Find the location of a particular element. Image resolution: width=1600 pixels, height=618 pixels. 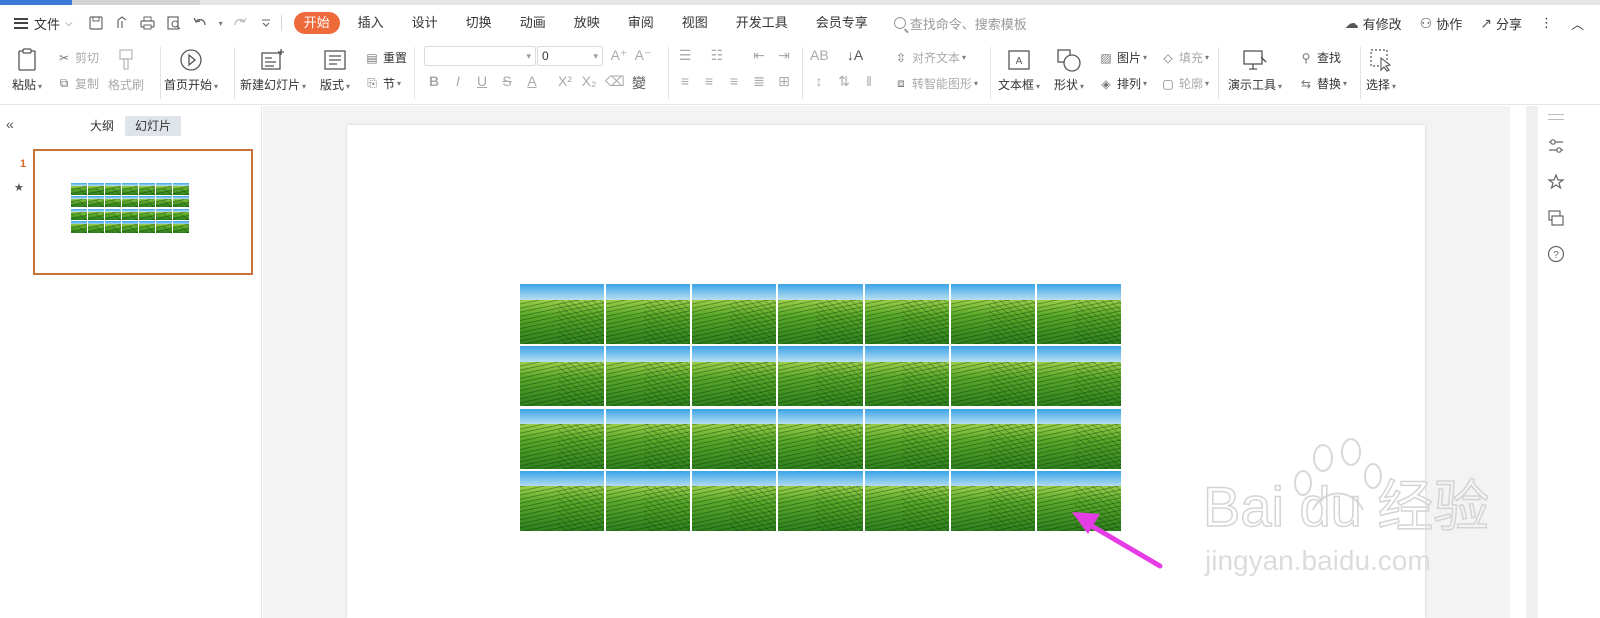

select-button: 选择 ▾ is located at coordinates (1381, 68).